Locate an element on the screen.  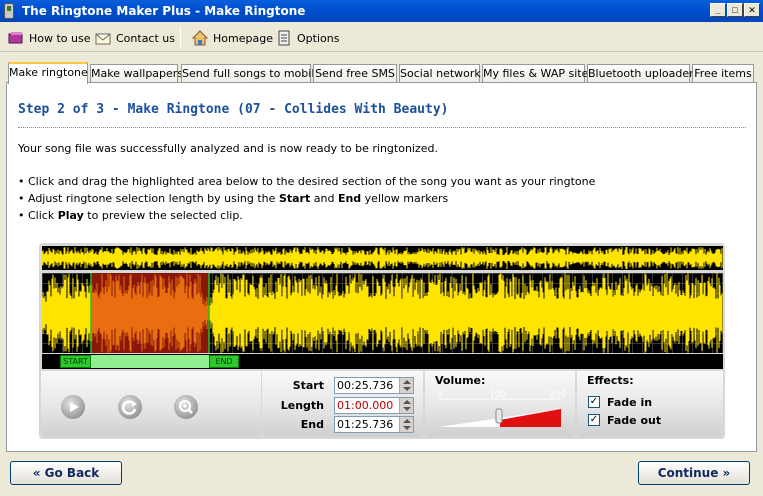
how-to-use-button: How to use is located at coordinates (49, 38).